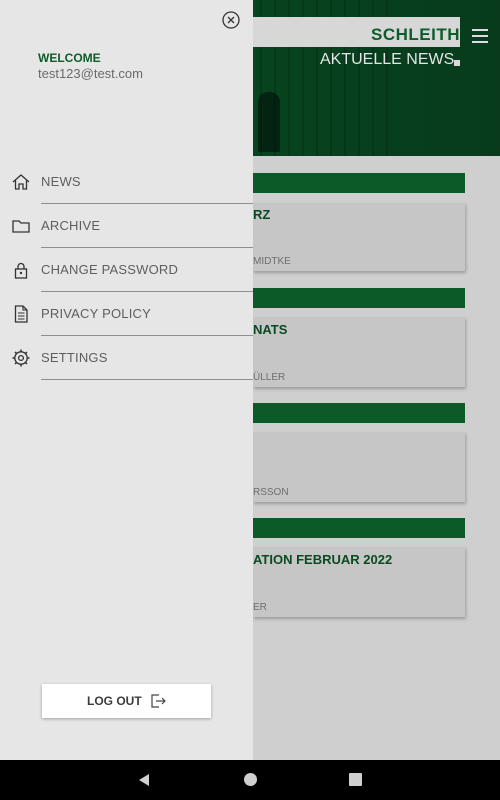  Describe the element at coordinates (355, 779) in the screenshot. I see `recent-apps-icon` at that location.